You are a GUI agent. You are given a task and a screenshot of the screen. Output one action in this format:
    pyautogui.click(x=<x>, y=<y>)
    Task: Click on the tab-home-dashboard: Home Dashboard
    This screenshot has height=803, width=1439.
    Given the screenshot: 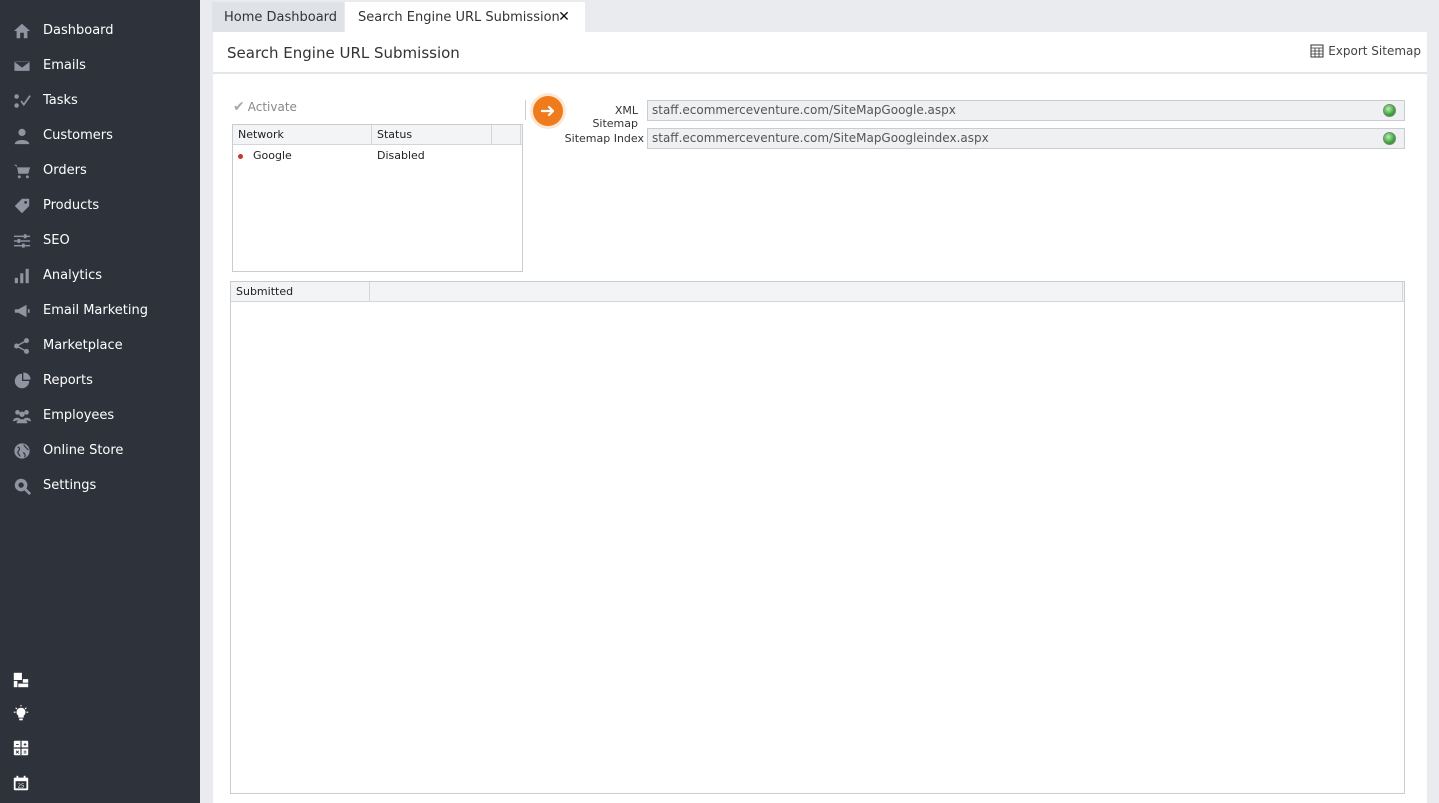 What is the action you would take?
    pyautogui.click(x=278, y=17)
    